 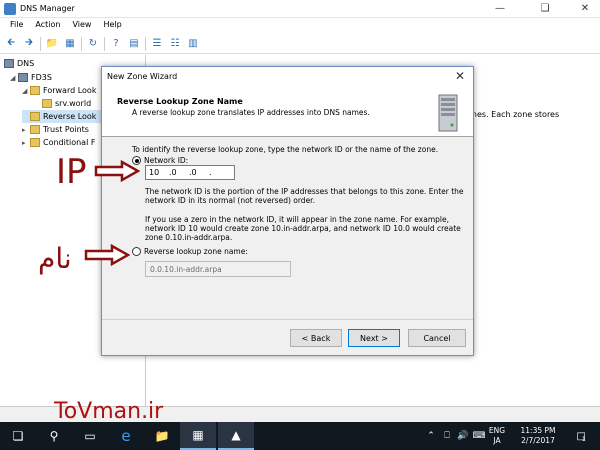 I want to click on tree-item-srv-world: srv.world, so click(x=66, y=103).